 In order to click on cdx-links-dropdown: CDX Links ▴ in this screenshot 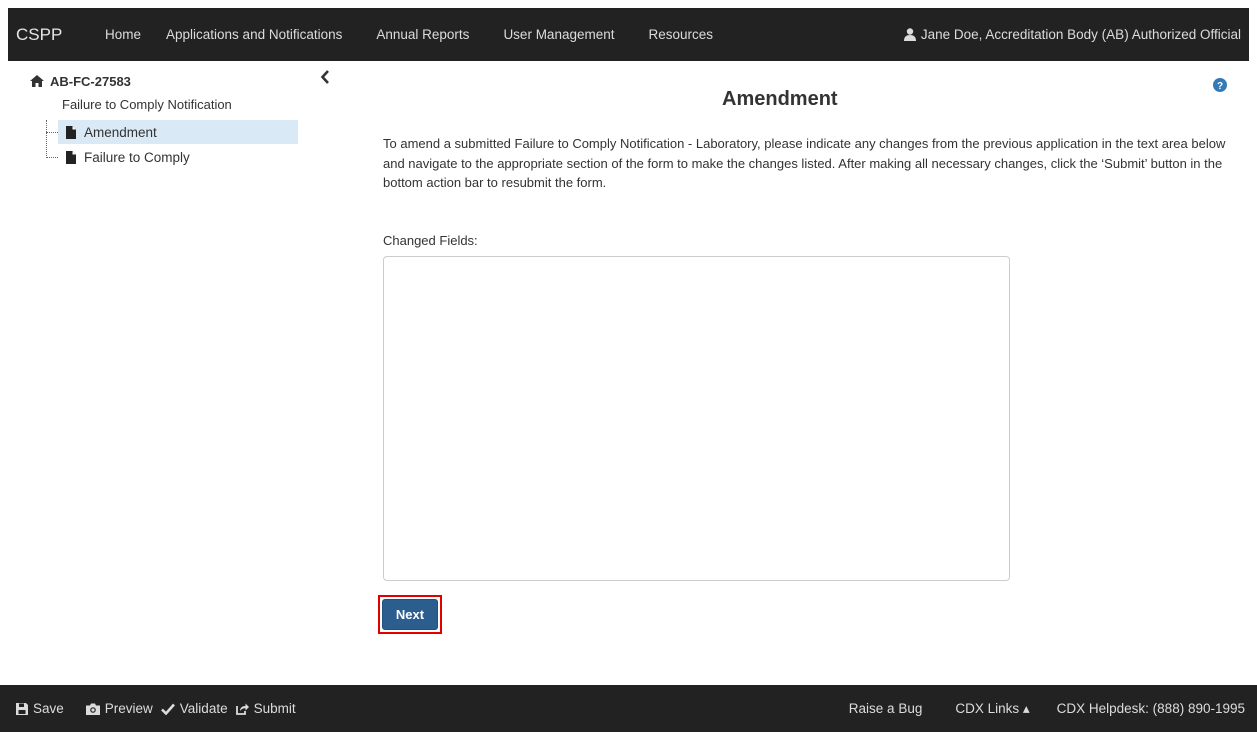, I will do `click(992, 709)`.